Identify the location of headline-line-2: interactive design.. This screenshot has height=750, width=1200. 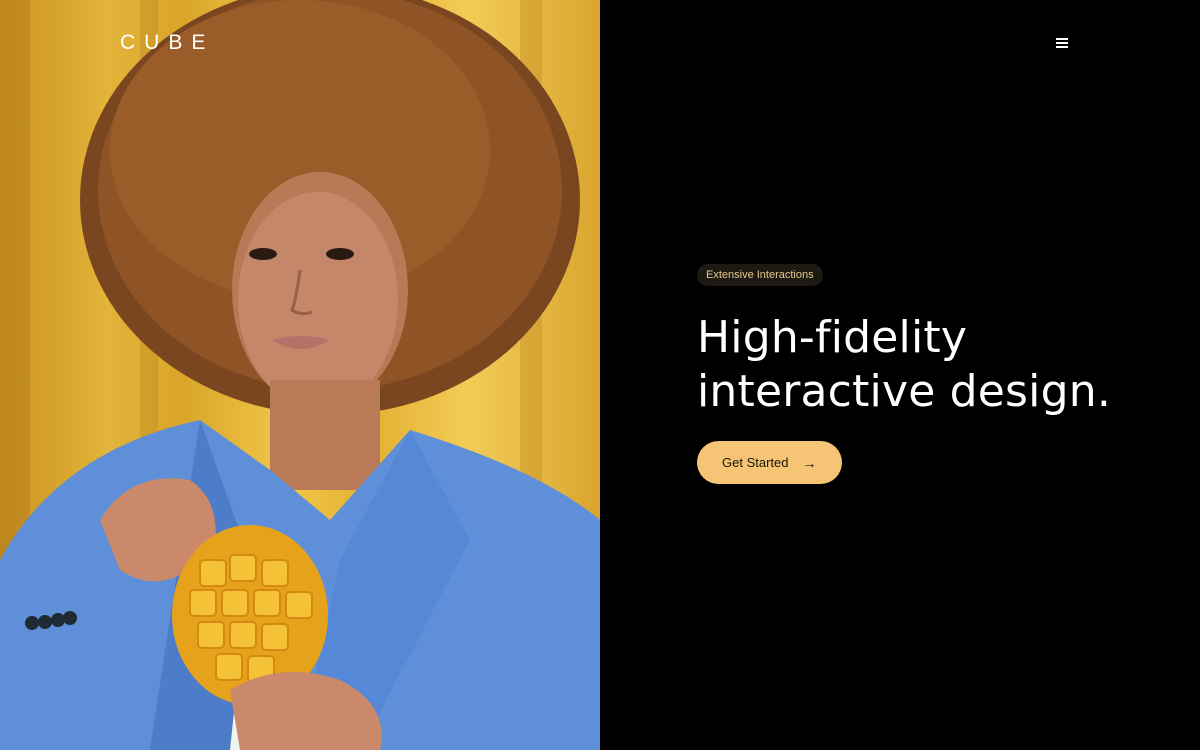
(904, 391).